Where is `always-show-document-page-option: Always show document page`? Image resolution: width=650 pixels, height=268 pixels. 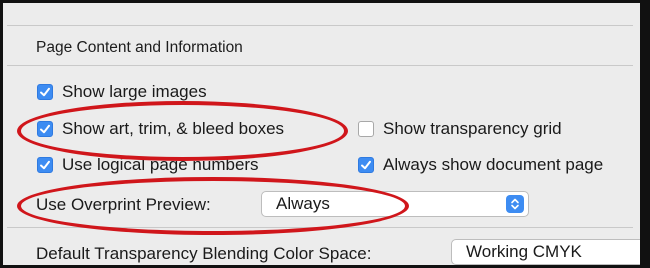
always-show-document-page-option: Always show document page is located at coordinates (480, 164).